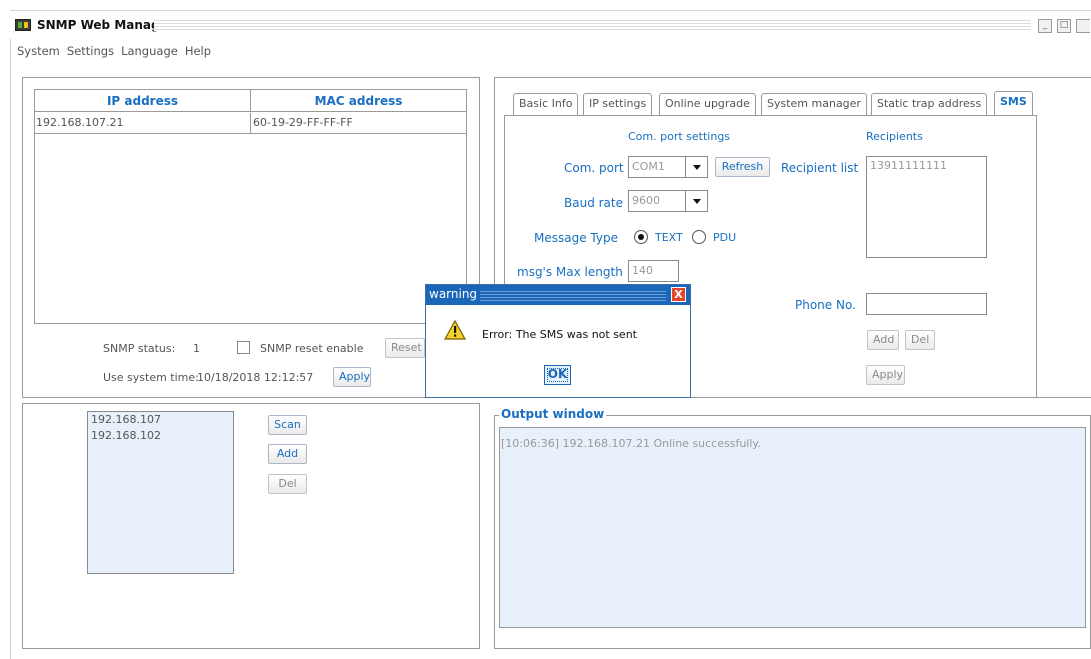 The width and height of the screenshot is (1091, 659). I want to click on tab-sms: SMS, so click(1013, 103).